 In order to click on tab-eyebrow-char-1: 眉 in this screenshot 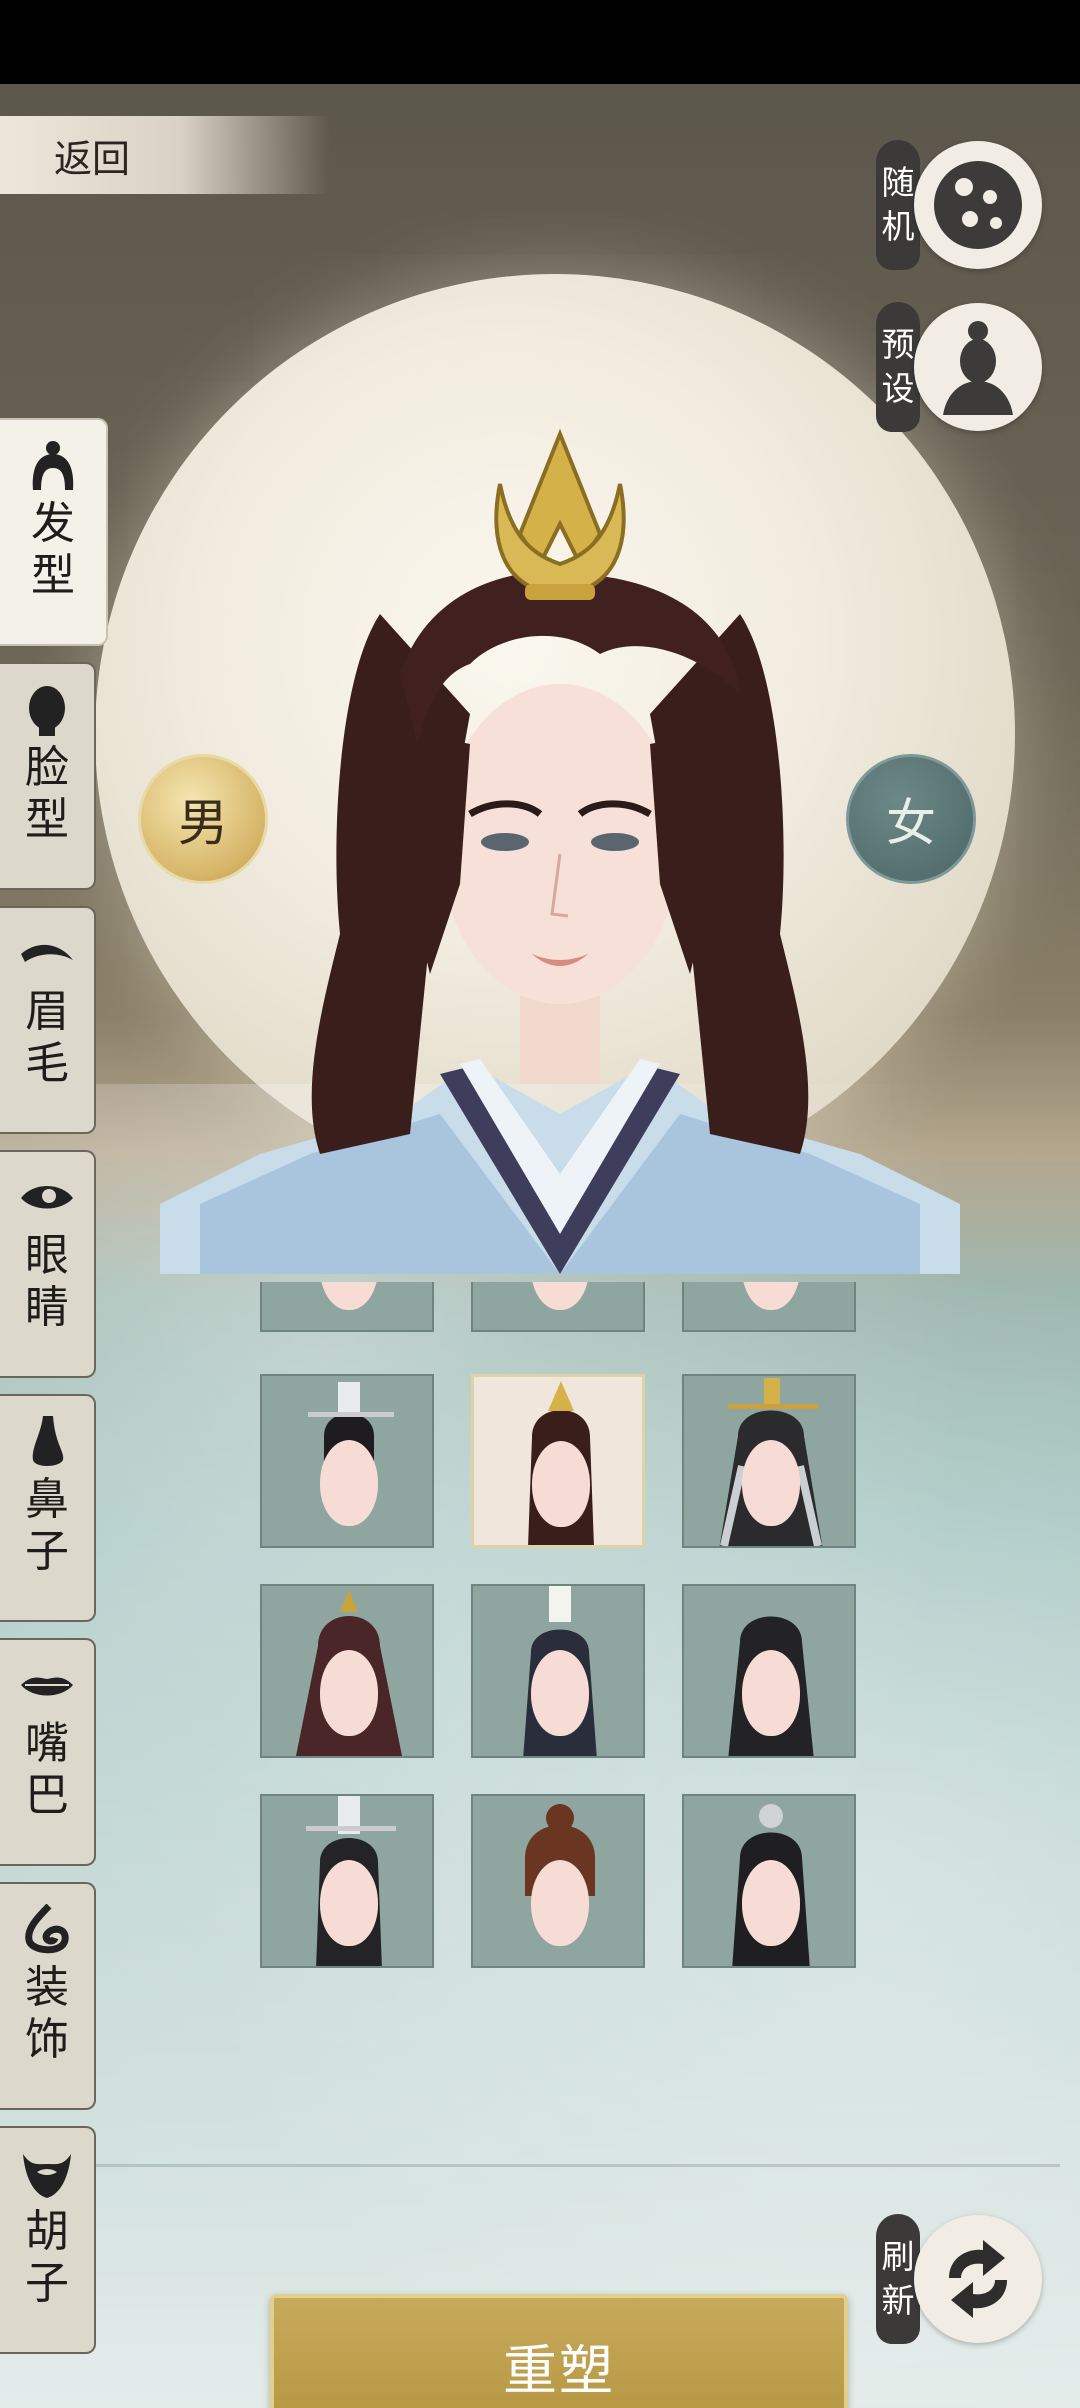, I will do `click(47, 1011)`.